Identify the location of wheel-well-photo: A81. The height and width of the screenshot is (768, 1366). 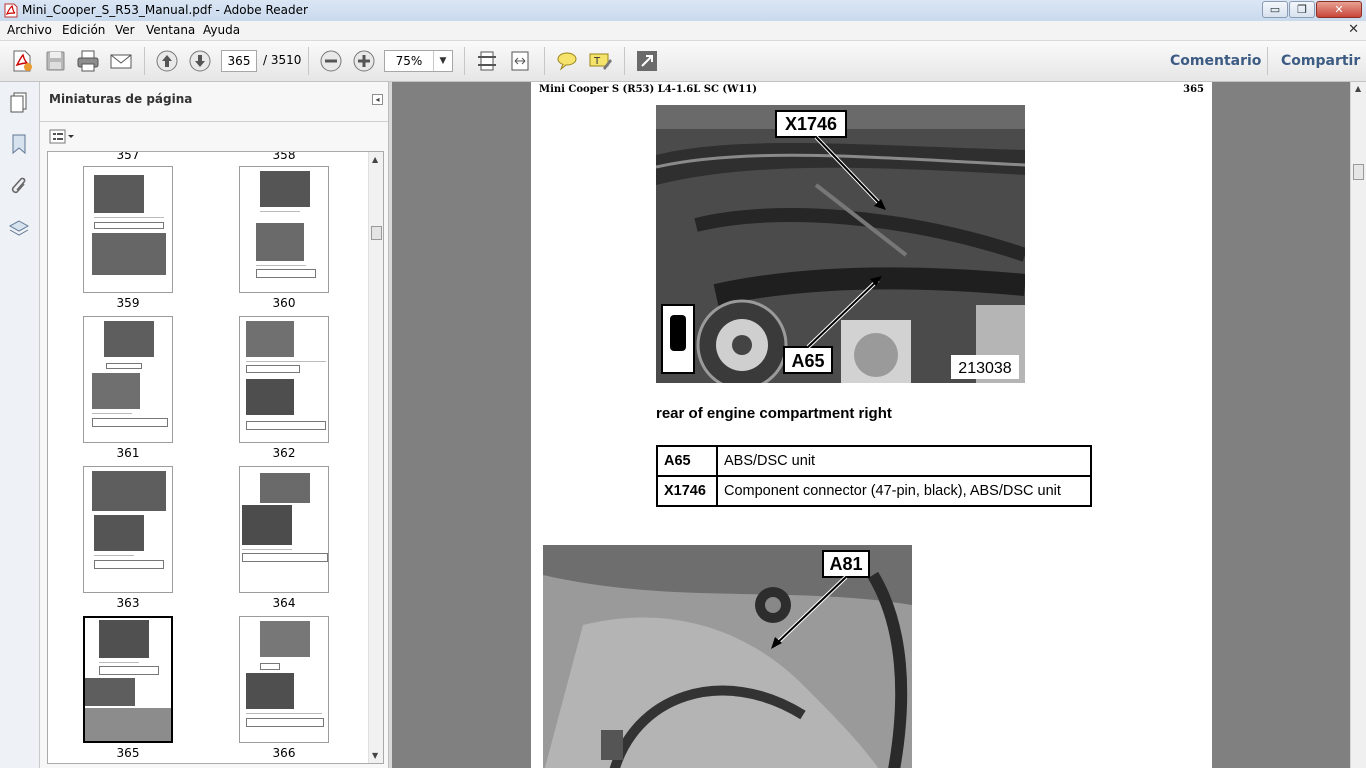
(727, 656).